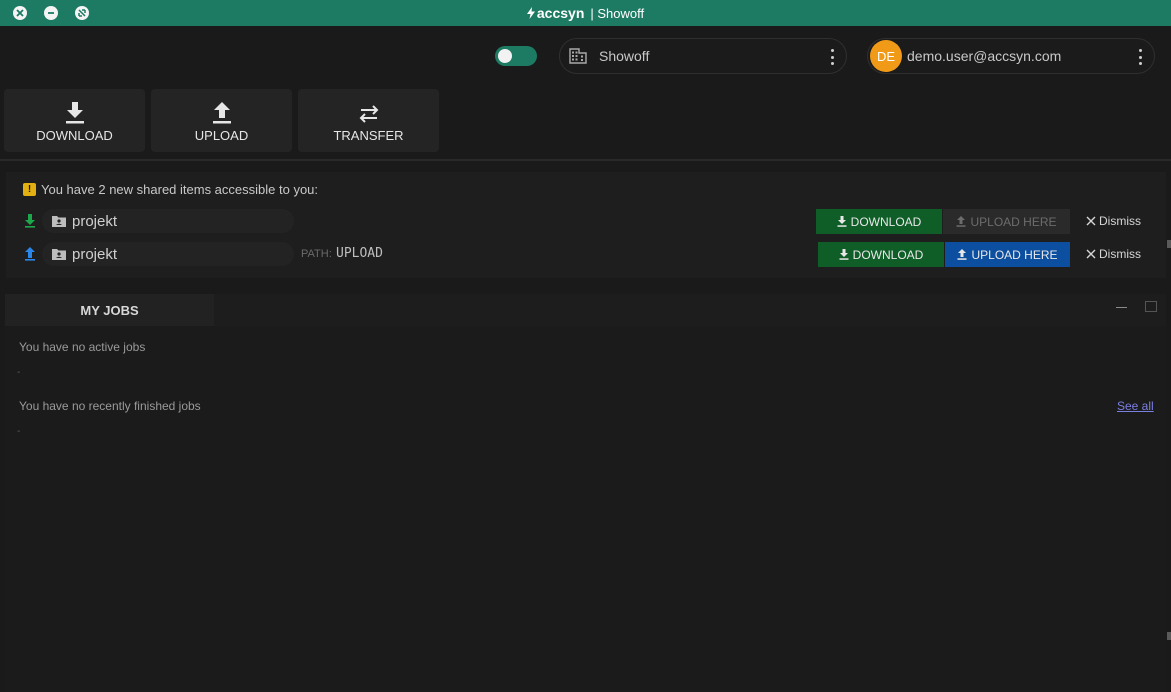  I want to click on transfer-icon, so click(368, 114).